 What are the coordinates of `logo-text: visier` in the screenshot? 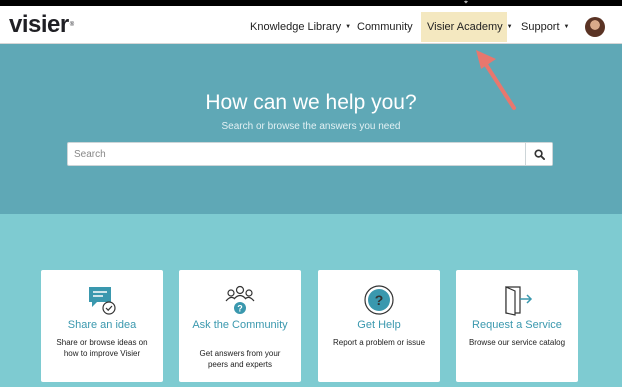 It's located at (39, 24).